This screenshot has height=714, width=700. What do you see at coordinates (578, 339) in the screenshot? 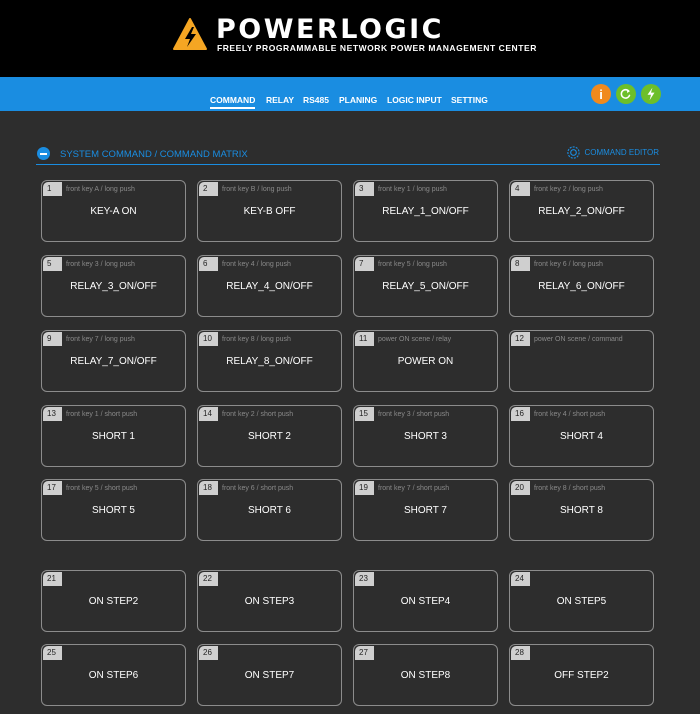
I see `command-trigger-hint: power ON scene / command` at bounding box center [578, 339].